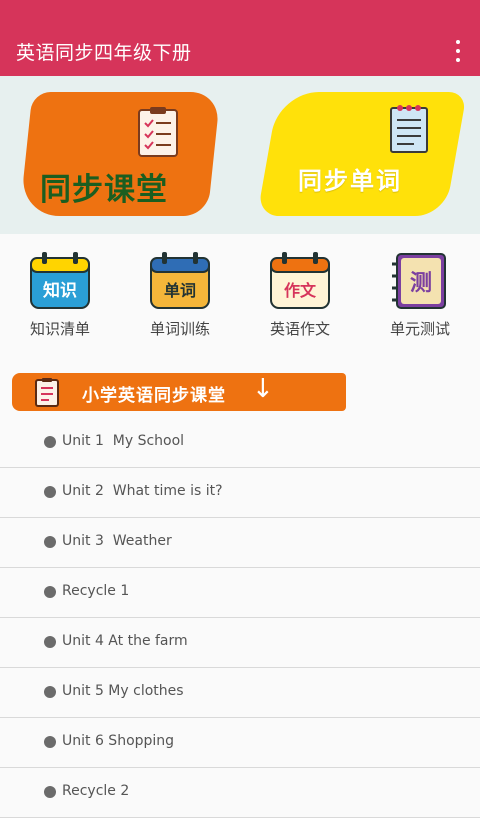  I want to click on list-item: Recycle 1, so click(240, 593).